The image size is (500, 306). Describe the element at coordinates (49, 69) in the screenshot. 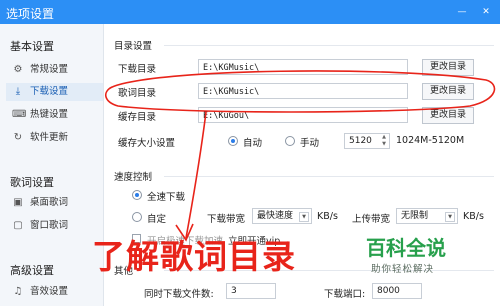

I see `sidebar-item-label: 常规设置` at that location.